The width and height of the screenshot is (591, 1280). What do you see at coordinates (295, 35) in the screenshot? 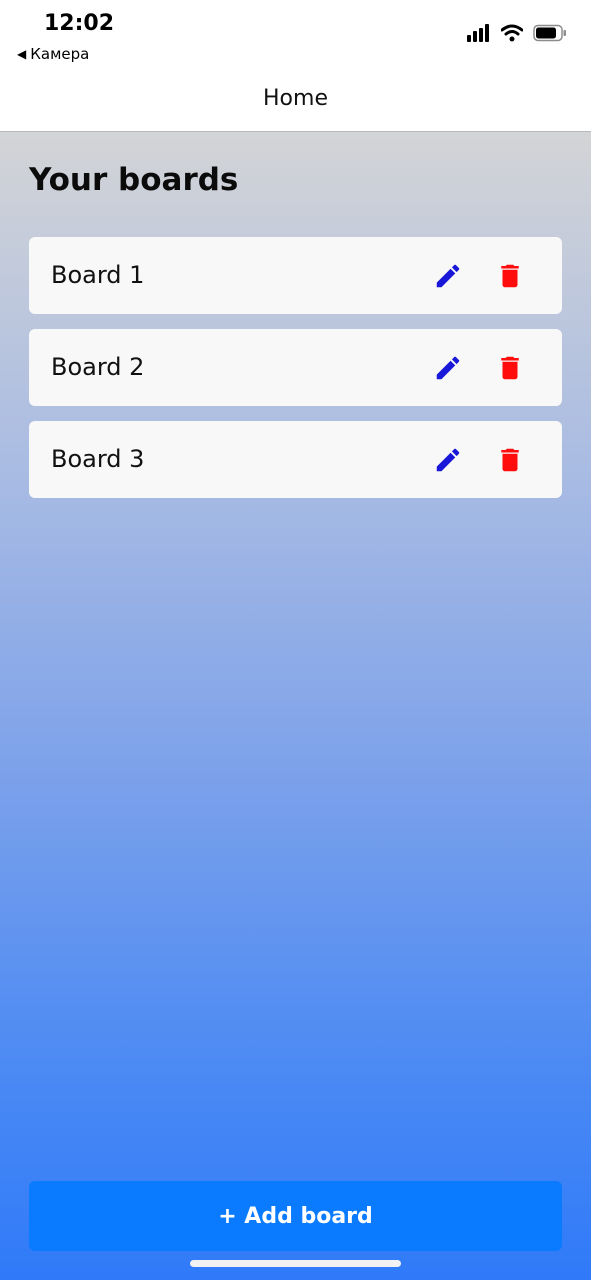
I see `status-bar: 12:02 ◀ Камера` at bounding box center [295, 35].